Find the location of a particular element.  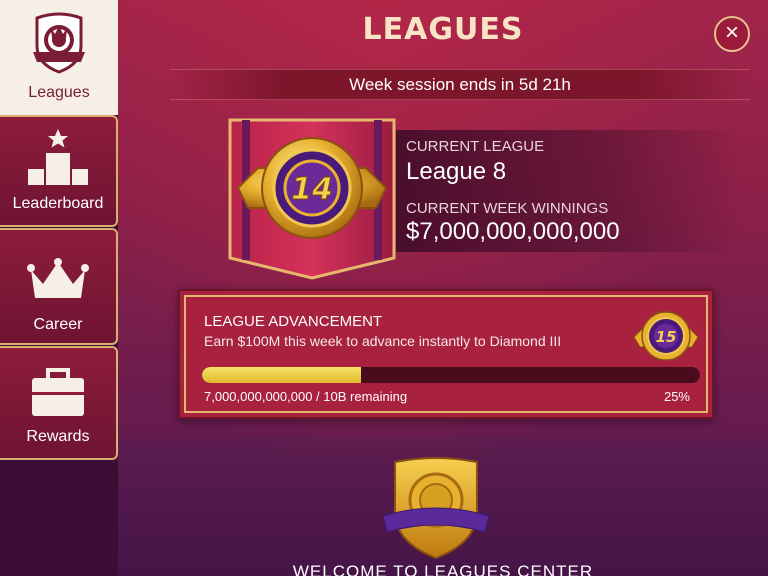

page-title: LEAGUES is located at coordinates (443, 29).